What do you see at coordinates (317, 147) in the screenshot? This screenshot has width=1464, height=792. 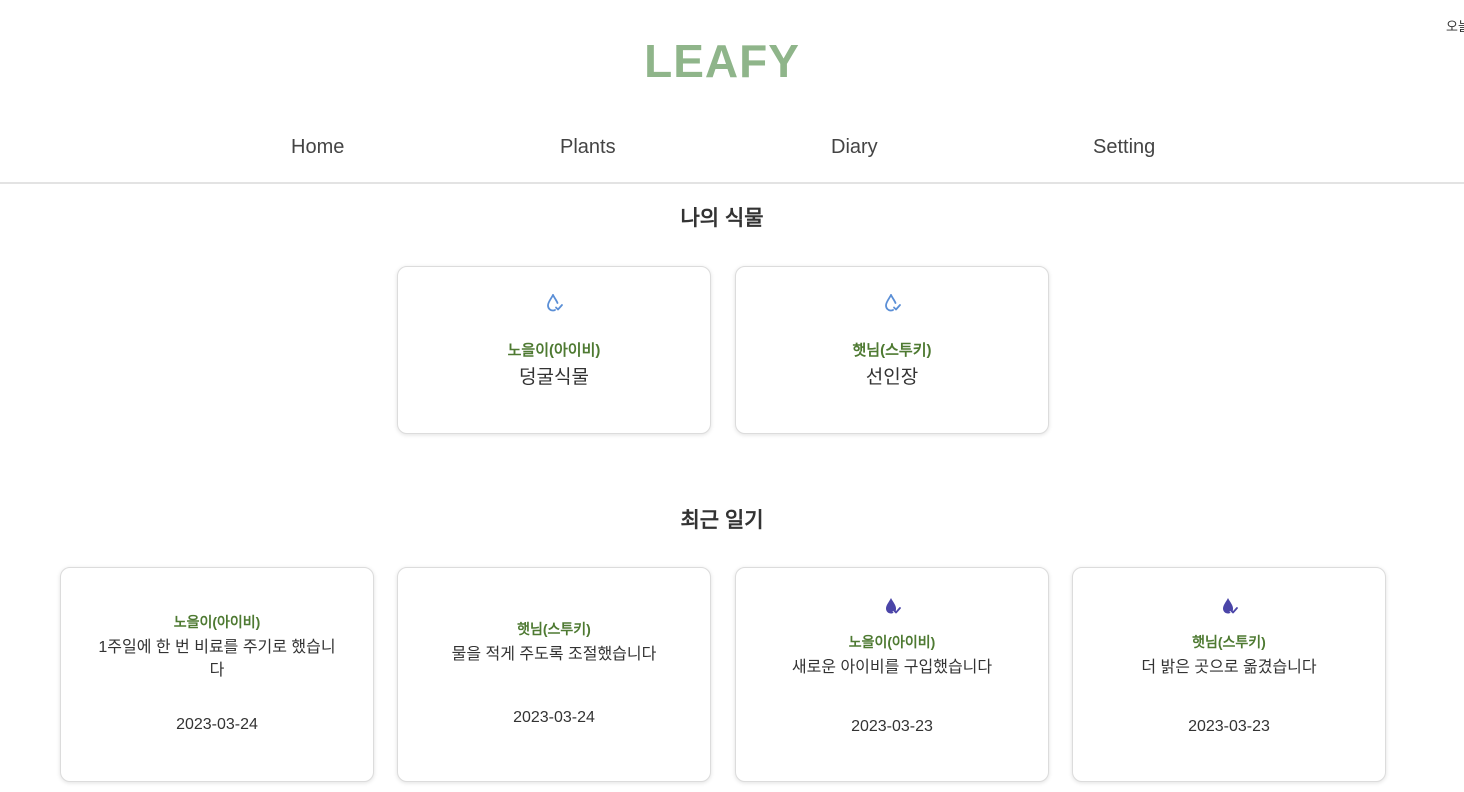 I see `nav-item-home: Home` at bounding box center [317, 147].